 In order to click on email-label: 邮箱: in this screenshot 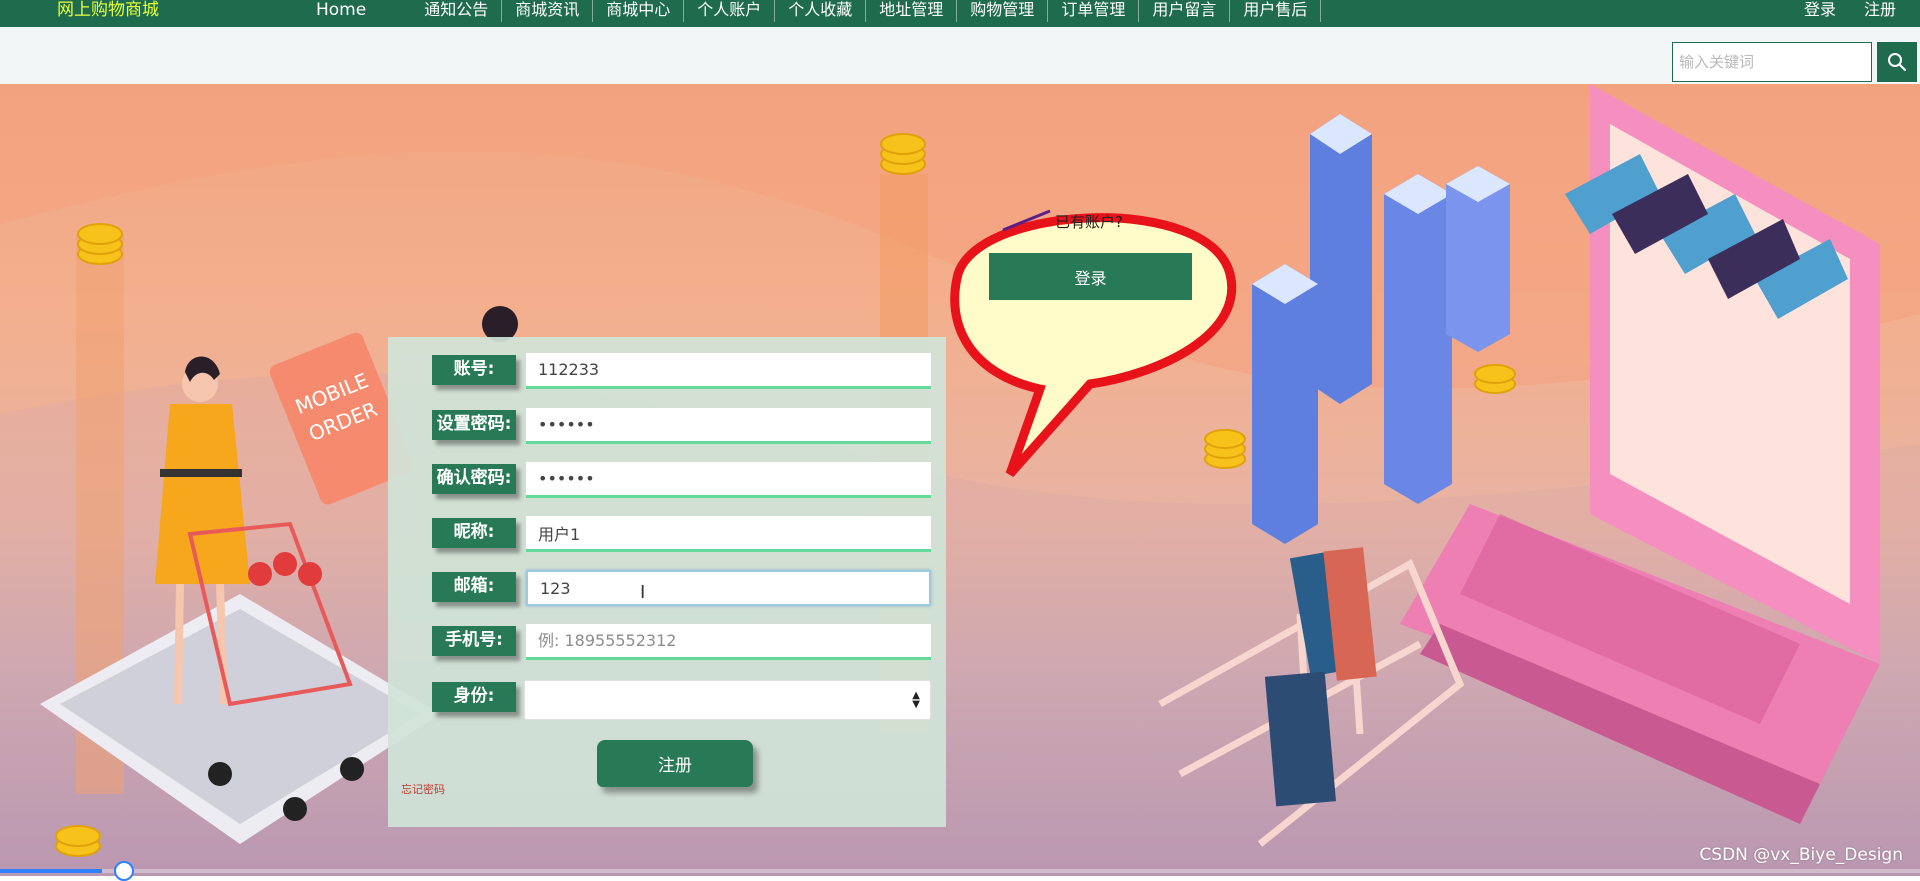, I will do `click(474, 587)`.